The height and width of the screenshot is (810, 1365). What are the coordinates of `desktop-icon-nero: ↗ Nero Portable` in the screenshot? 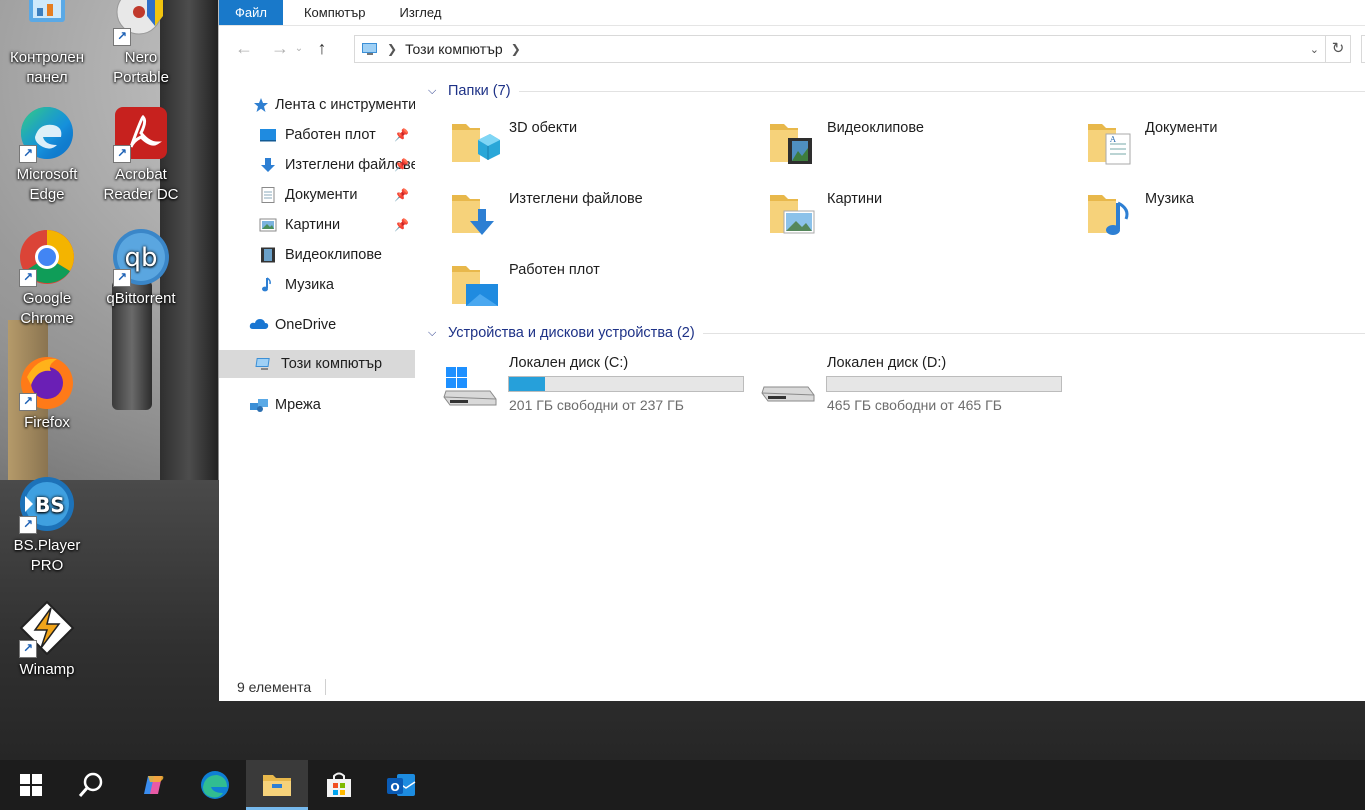 It's located at (141, 44).